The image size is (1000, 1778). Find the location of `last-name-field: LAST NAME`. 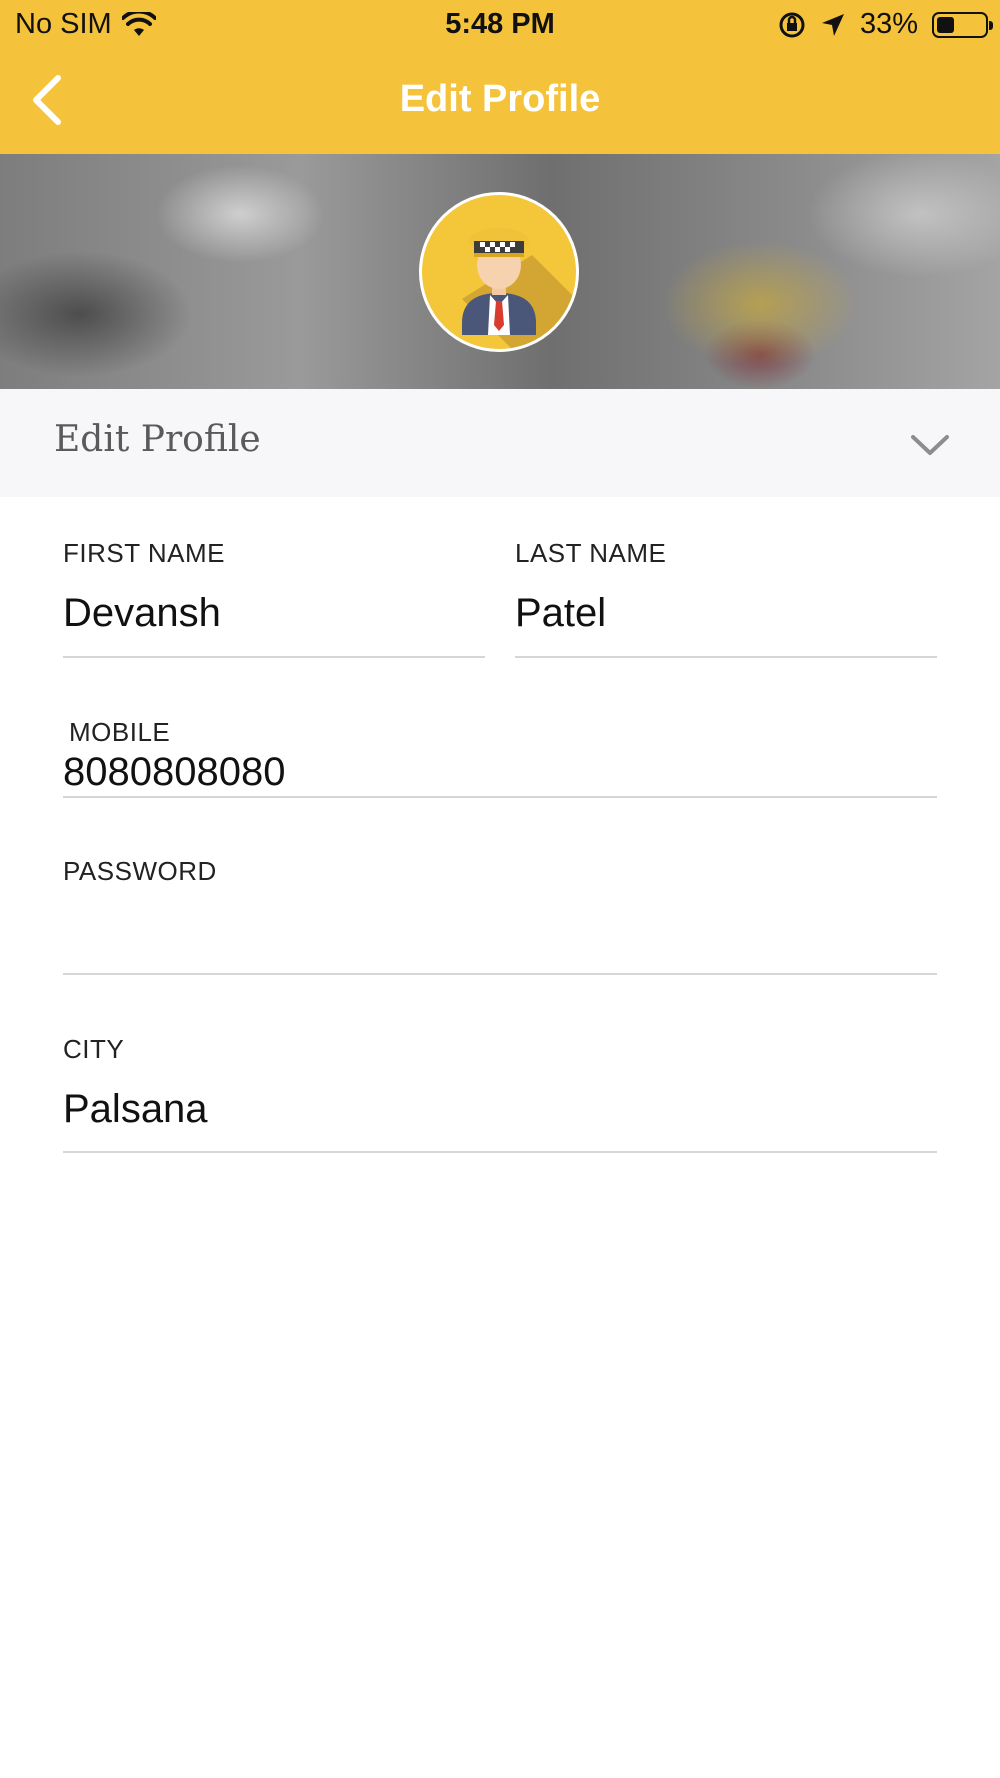

last-name-field: LAST NAME is located at coordinates (726, 599).